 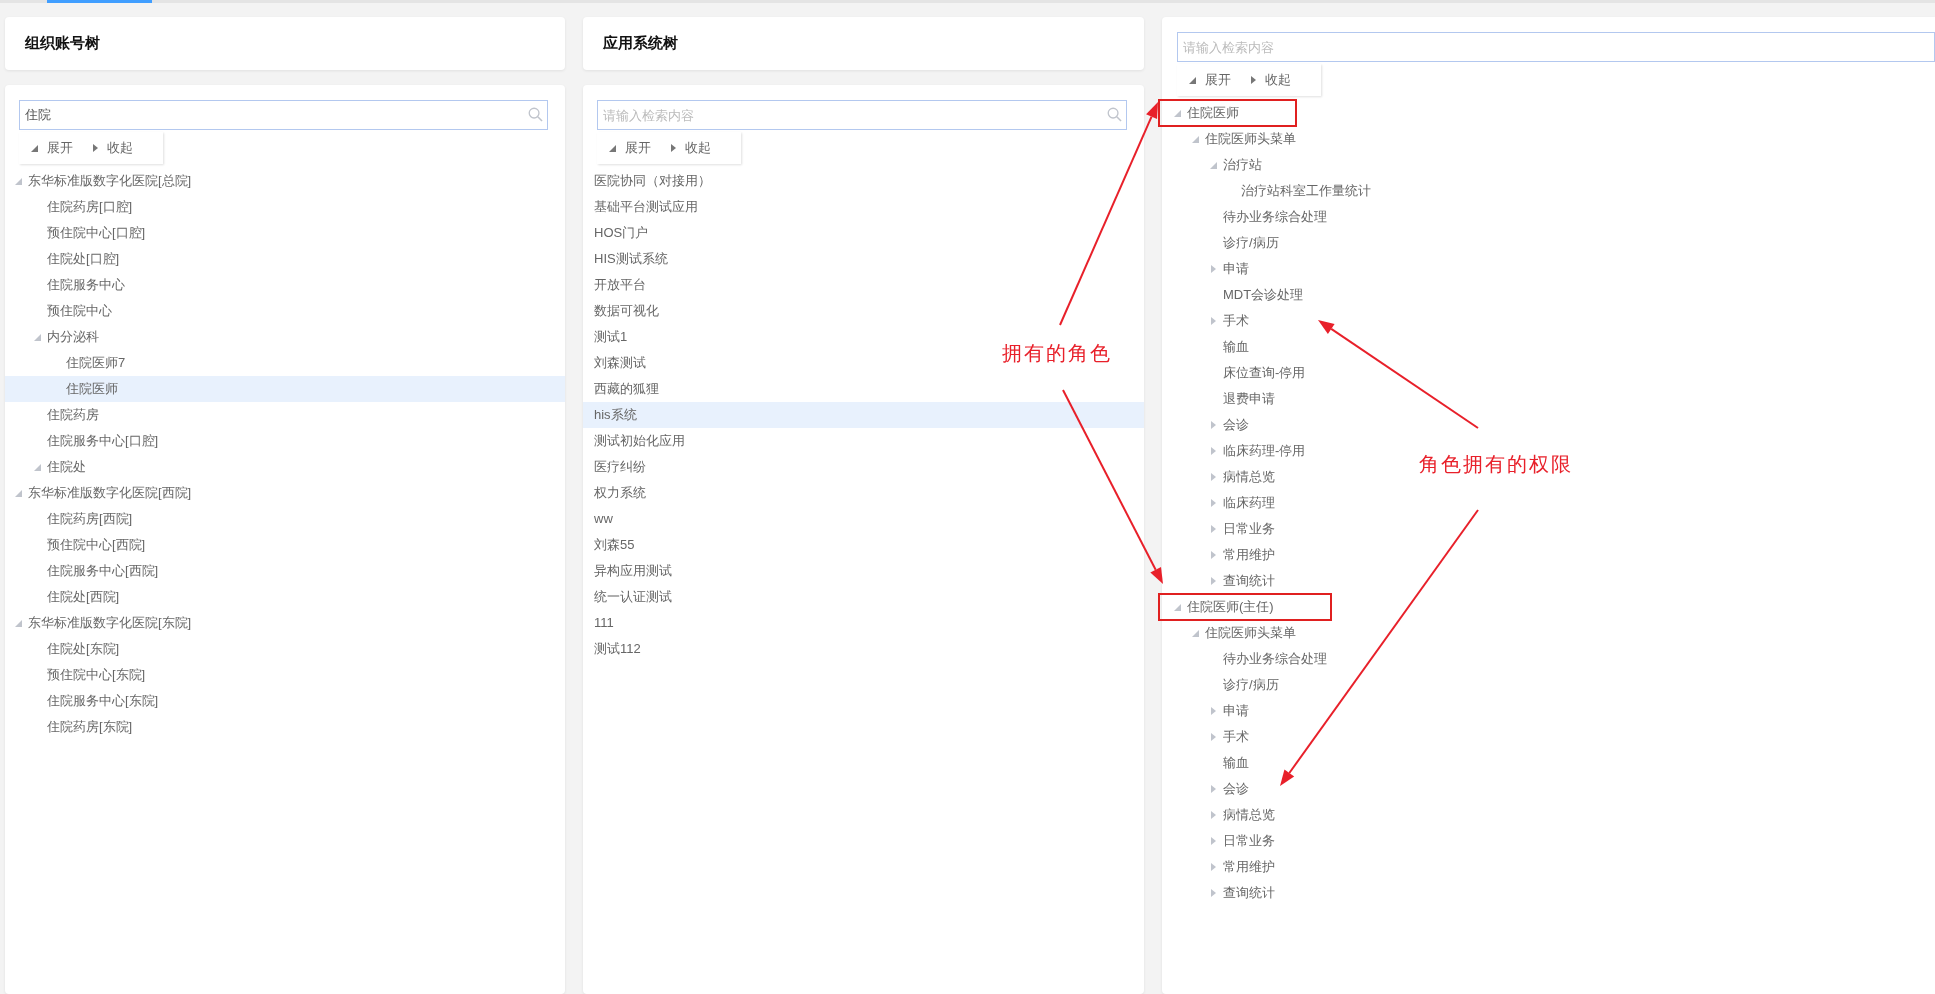 What do you see at coordinates (73, 415) in the screenshot?
I see `tree-node-label: 住院药房` at bounding box center [73, 415].